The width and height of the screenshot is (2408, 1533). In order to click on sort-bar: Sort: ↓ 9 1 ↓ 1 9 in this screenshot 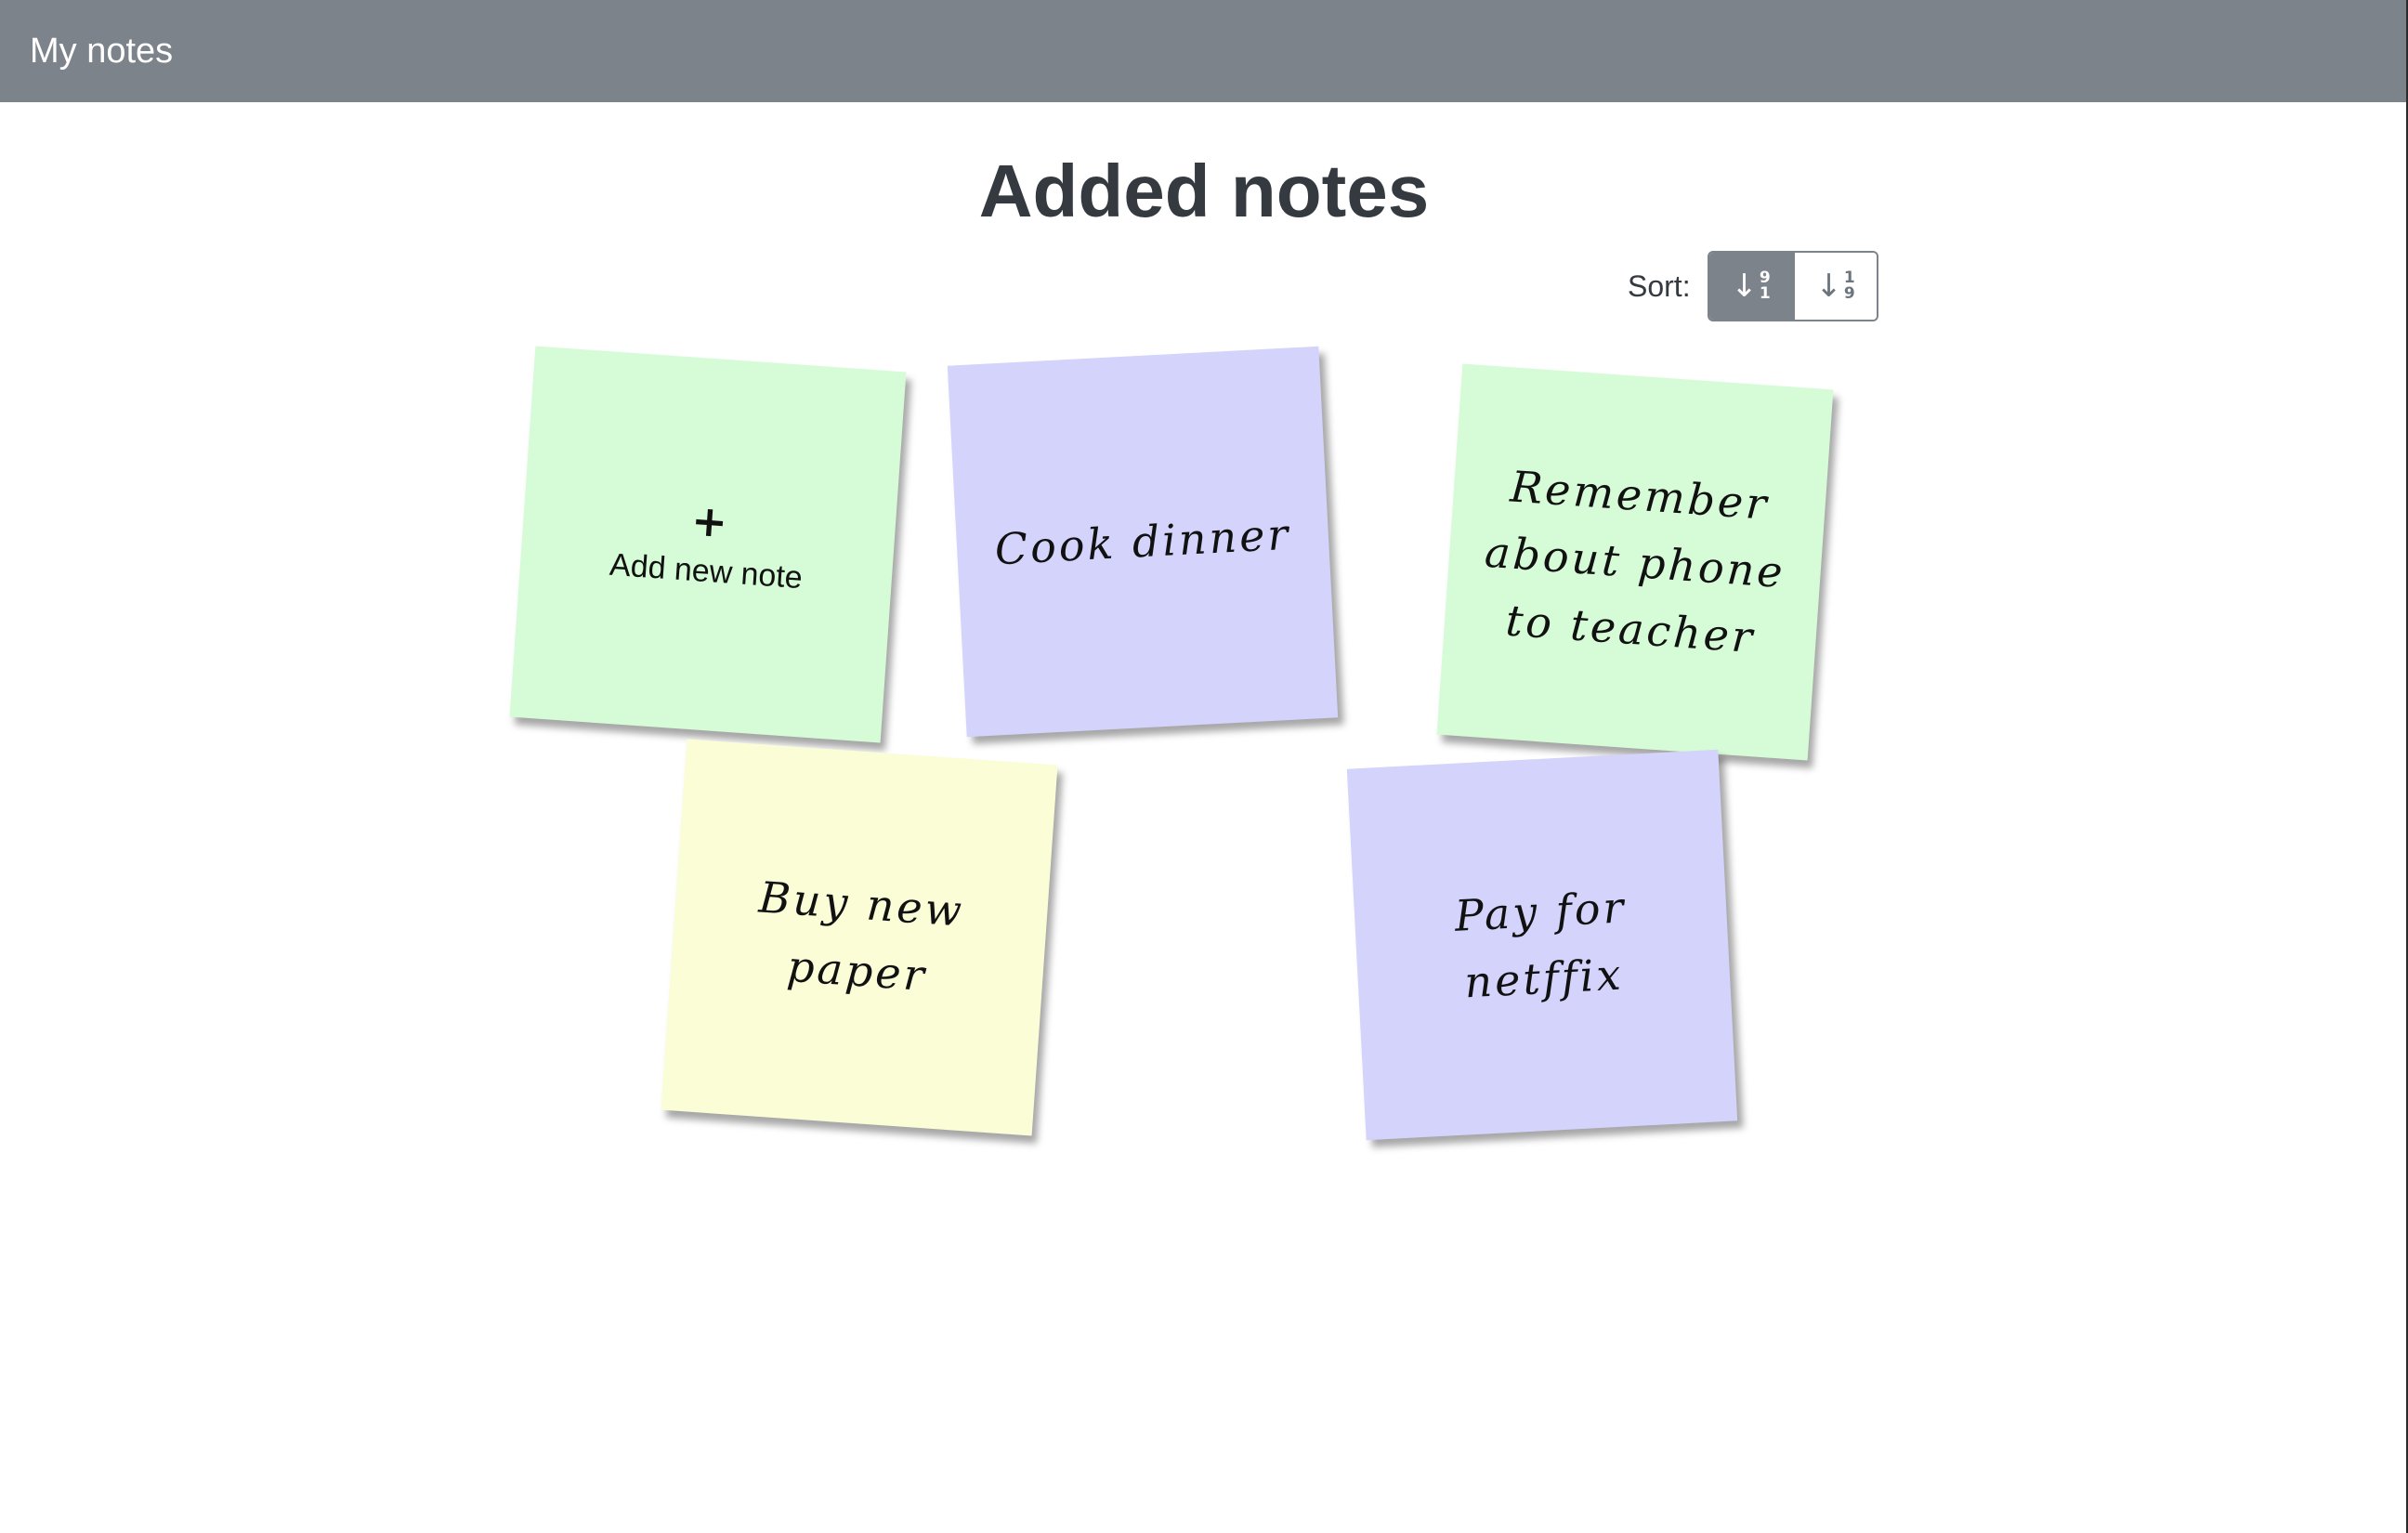, I will do `click(1753, 286)`.